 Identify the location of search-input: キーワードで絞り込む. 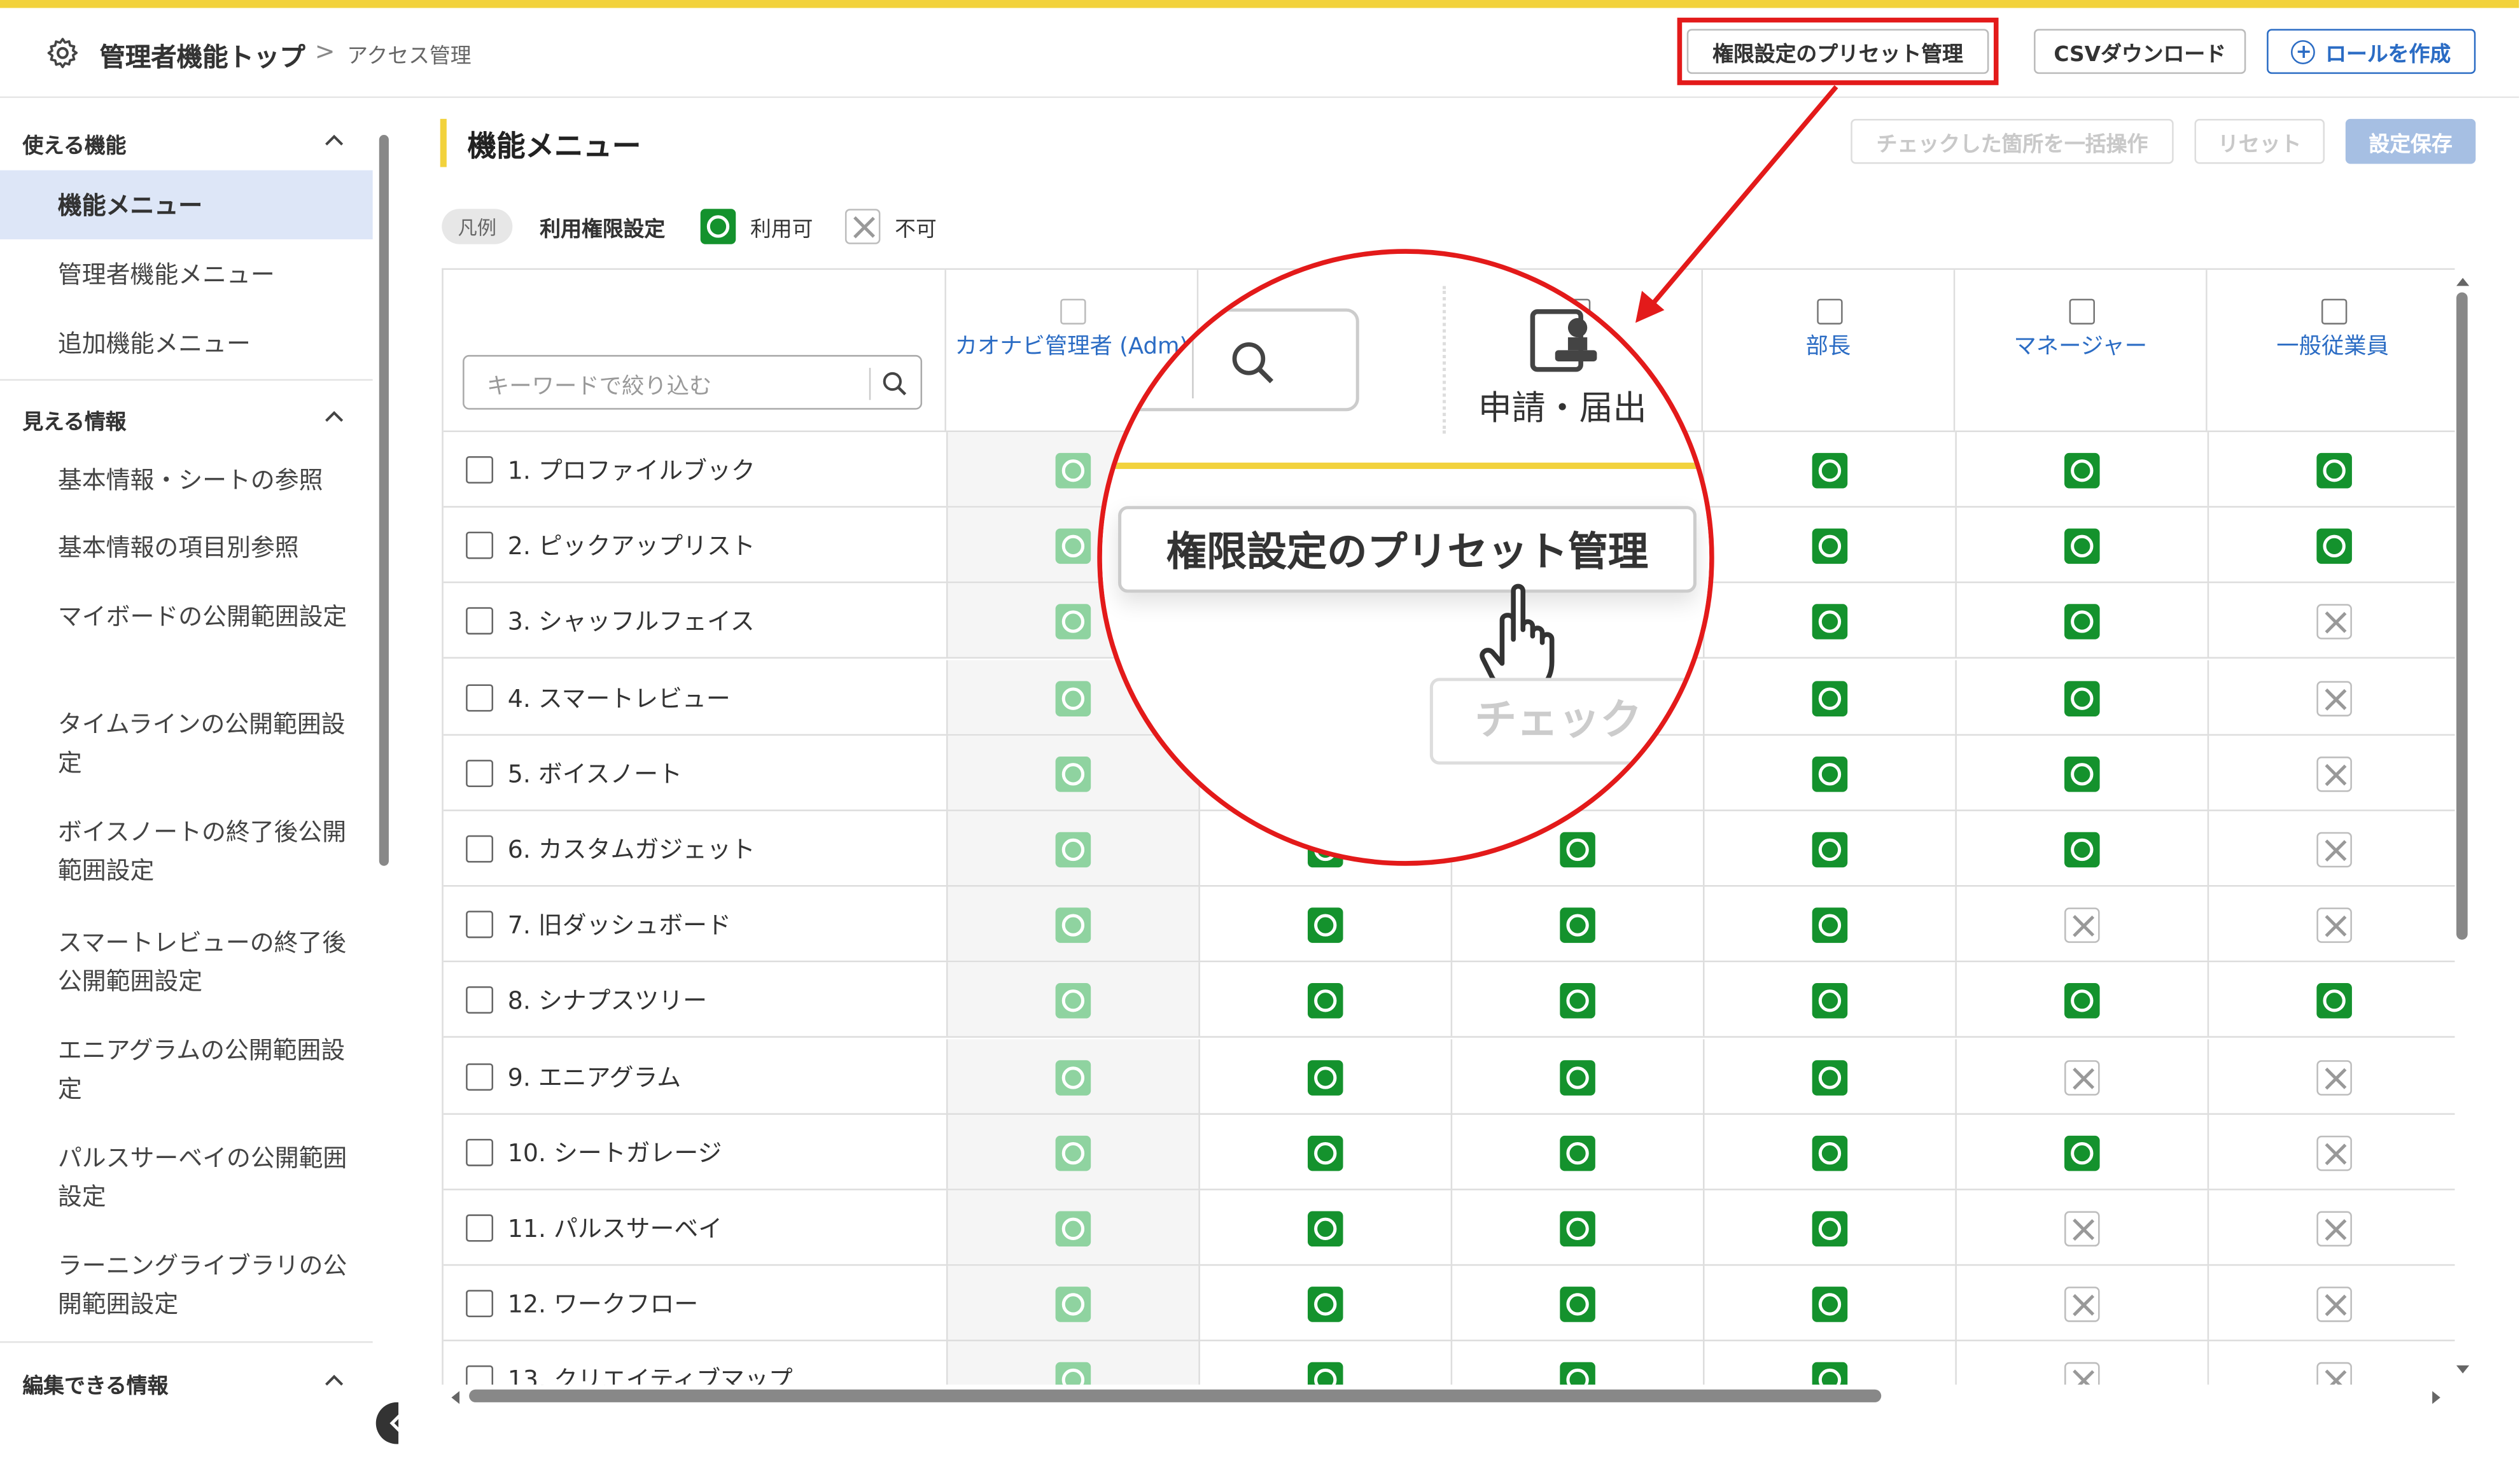
(693, 382).